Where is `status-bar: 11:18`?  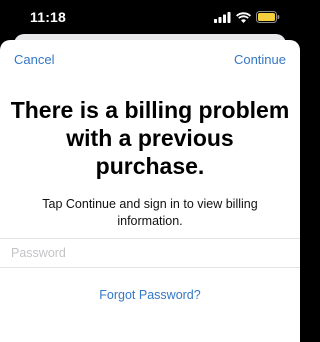 status-bar: 11:18 is located at coordinates (150, 17).